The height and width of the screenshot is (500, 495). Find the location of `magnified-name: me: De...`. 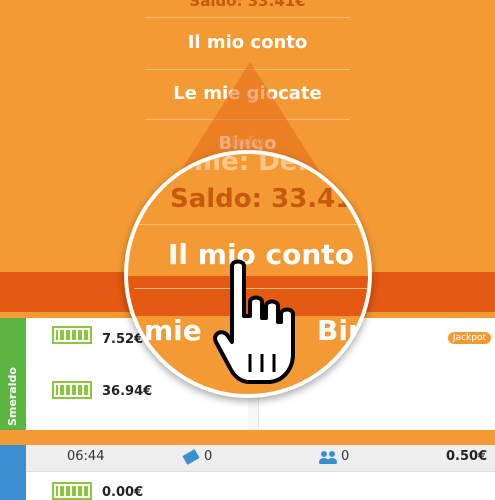

magnified-name: me: De... is located at coordinates (261, 163).